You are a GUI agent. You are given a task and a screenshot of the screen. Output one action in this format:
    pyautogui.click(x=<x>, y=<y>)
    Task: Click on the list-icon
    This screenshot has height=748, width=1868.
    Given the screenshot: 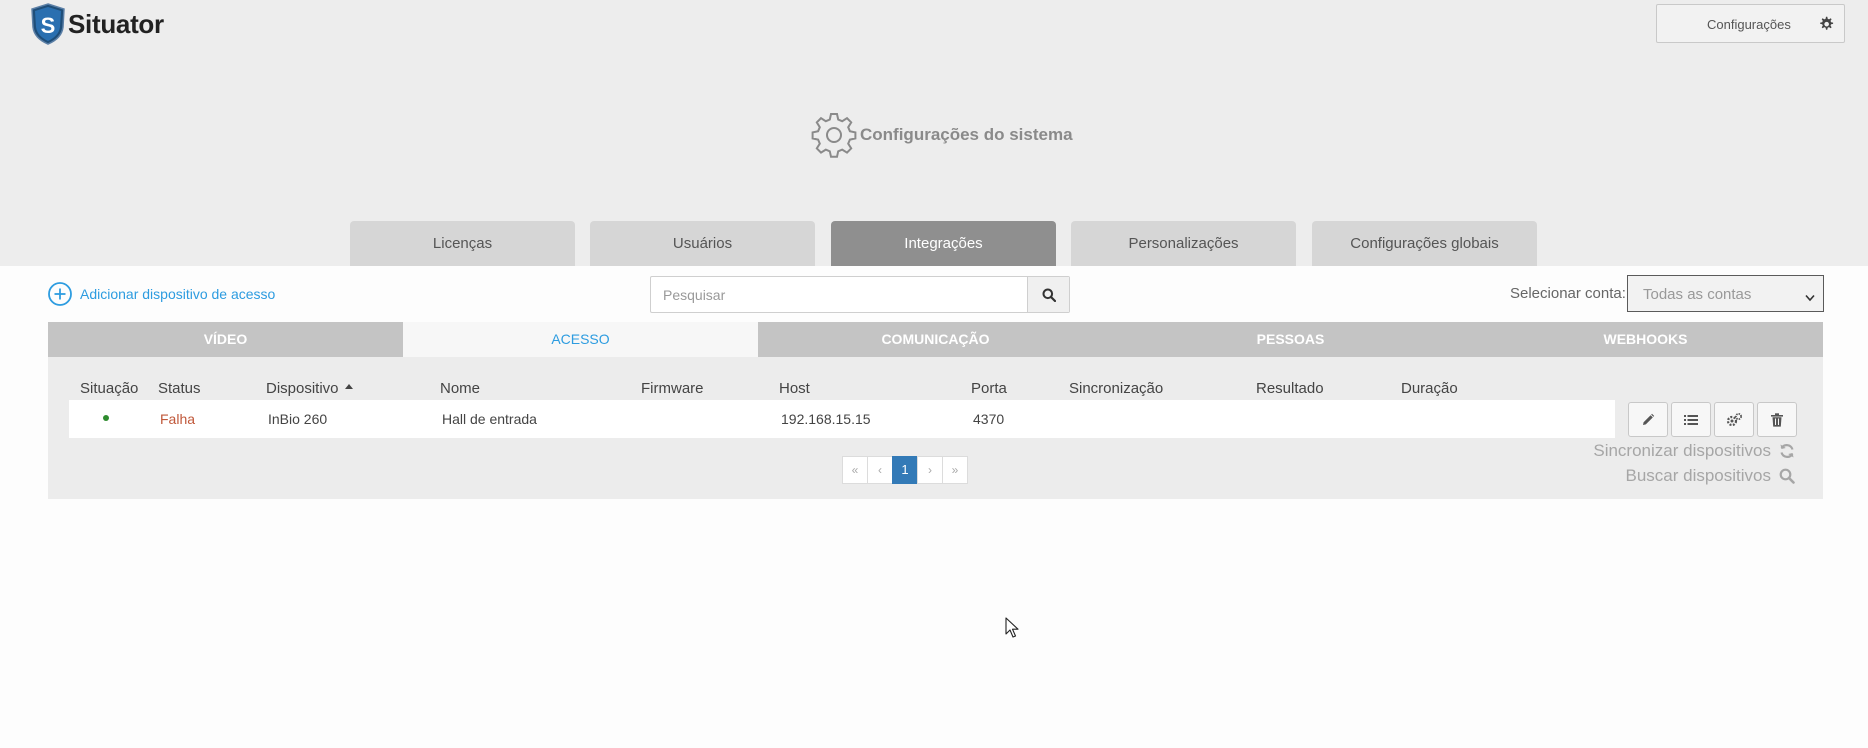 What is the action you would take?
    pyautogui.click(x=1691, y=419)
    